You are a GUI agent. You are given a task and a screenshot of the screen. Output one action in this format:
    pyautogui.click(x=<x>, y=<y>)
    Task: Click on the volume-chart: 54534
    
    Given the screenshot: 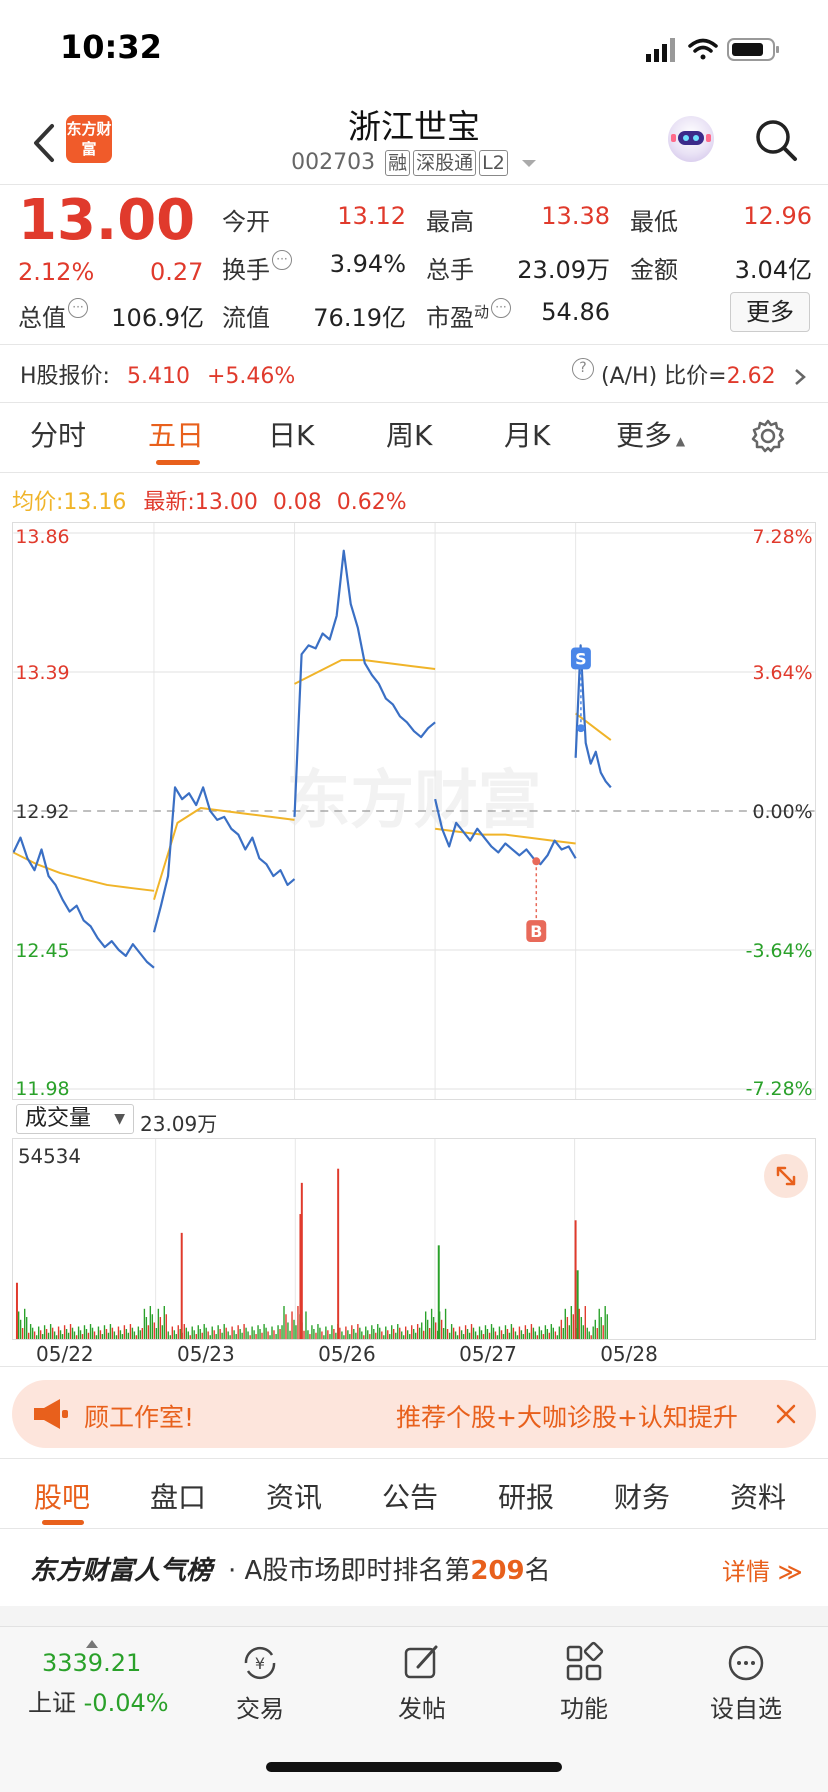 What is the action you would take?
    pyautogui.click(x=414, y=1239)
    